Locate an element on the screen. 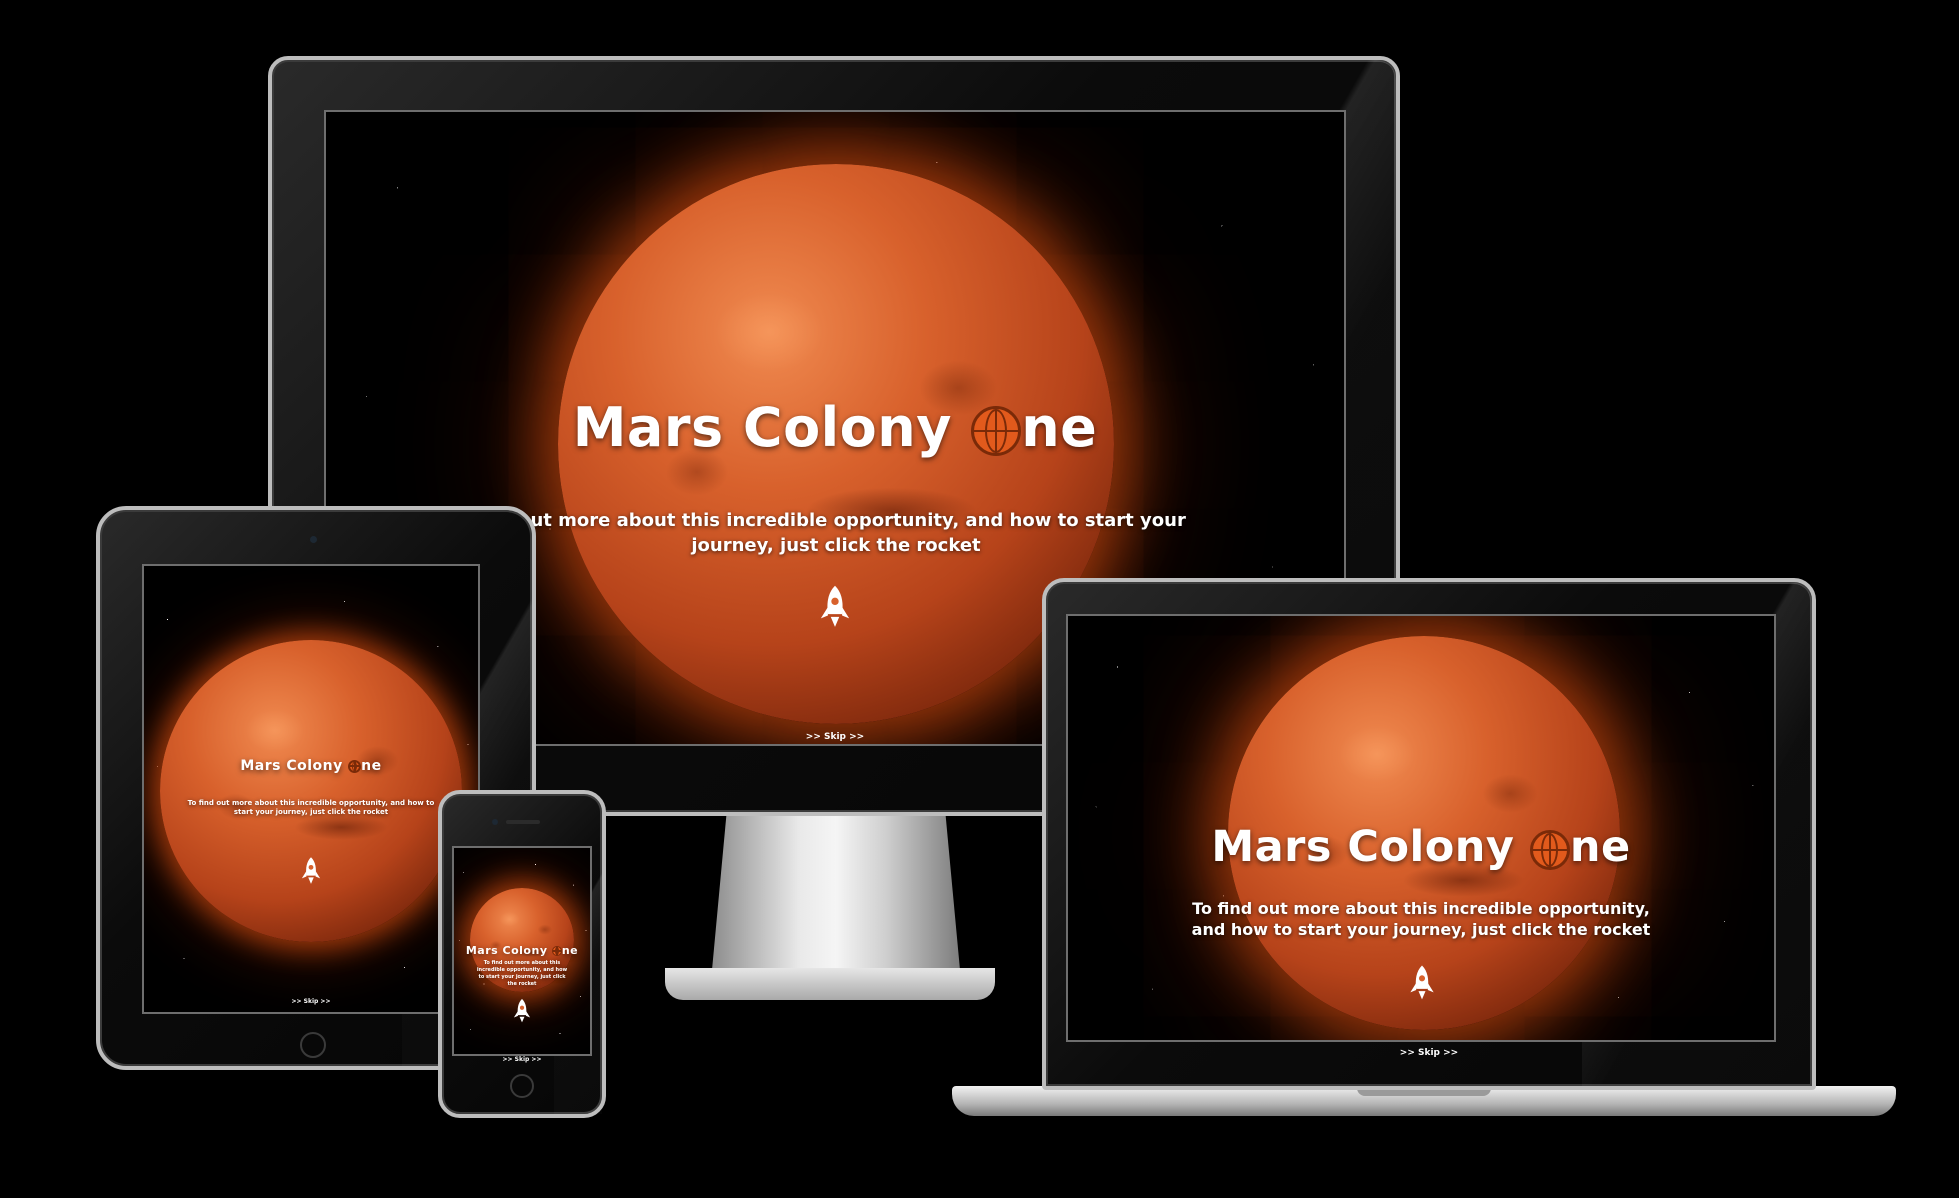 The image size is (1959, 1198). monitor-stand-base is located at coordinates (830, 984).